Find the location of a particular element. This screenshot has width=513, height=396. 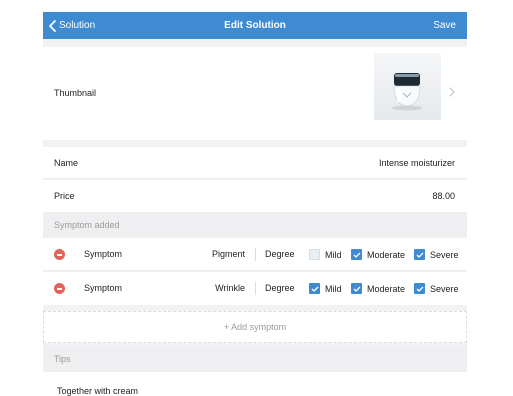

price-field-row: Price 88.00 is located at coordinates (255, 196).